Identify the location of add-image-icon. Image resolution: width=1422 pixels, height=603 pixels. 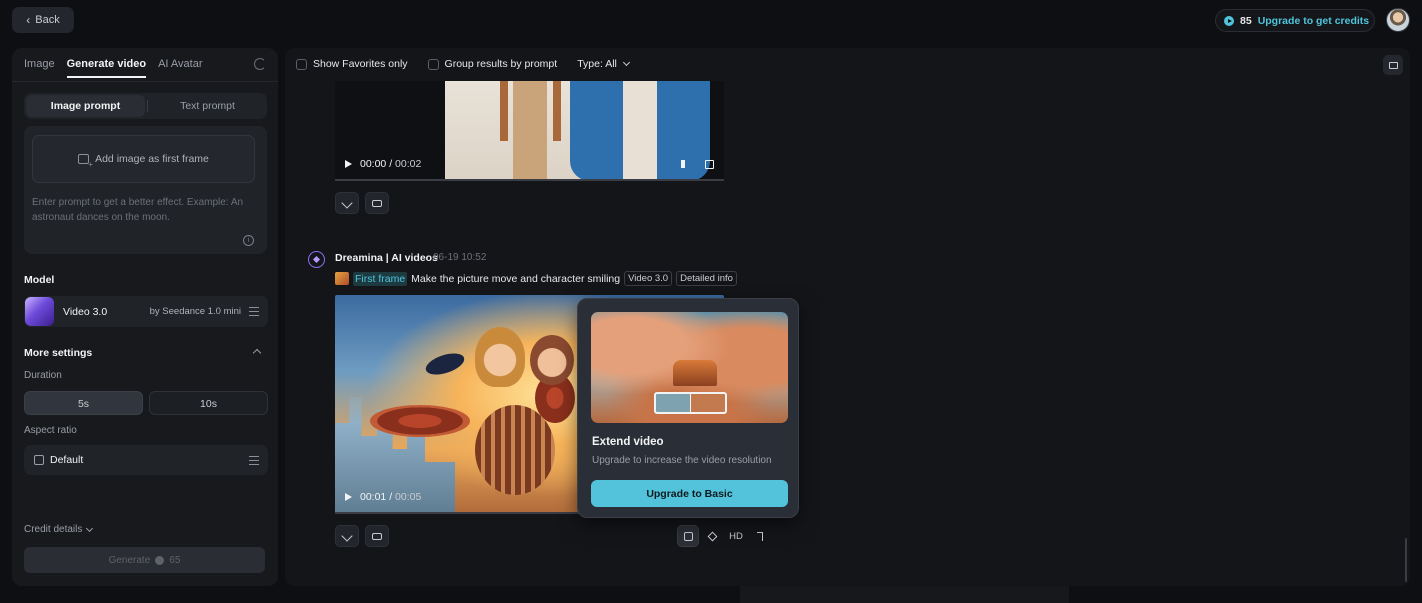
(85, 161).